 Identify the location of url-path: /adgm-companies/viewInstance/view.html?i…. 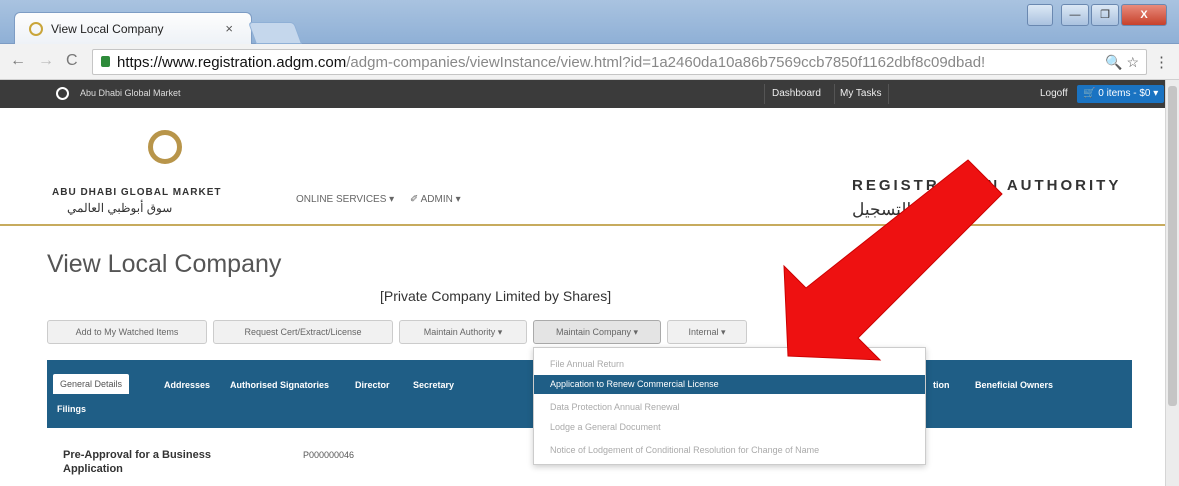
(666, 62).